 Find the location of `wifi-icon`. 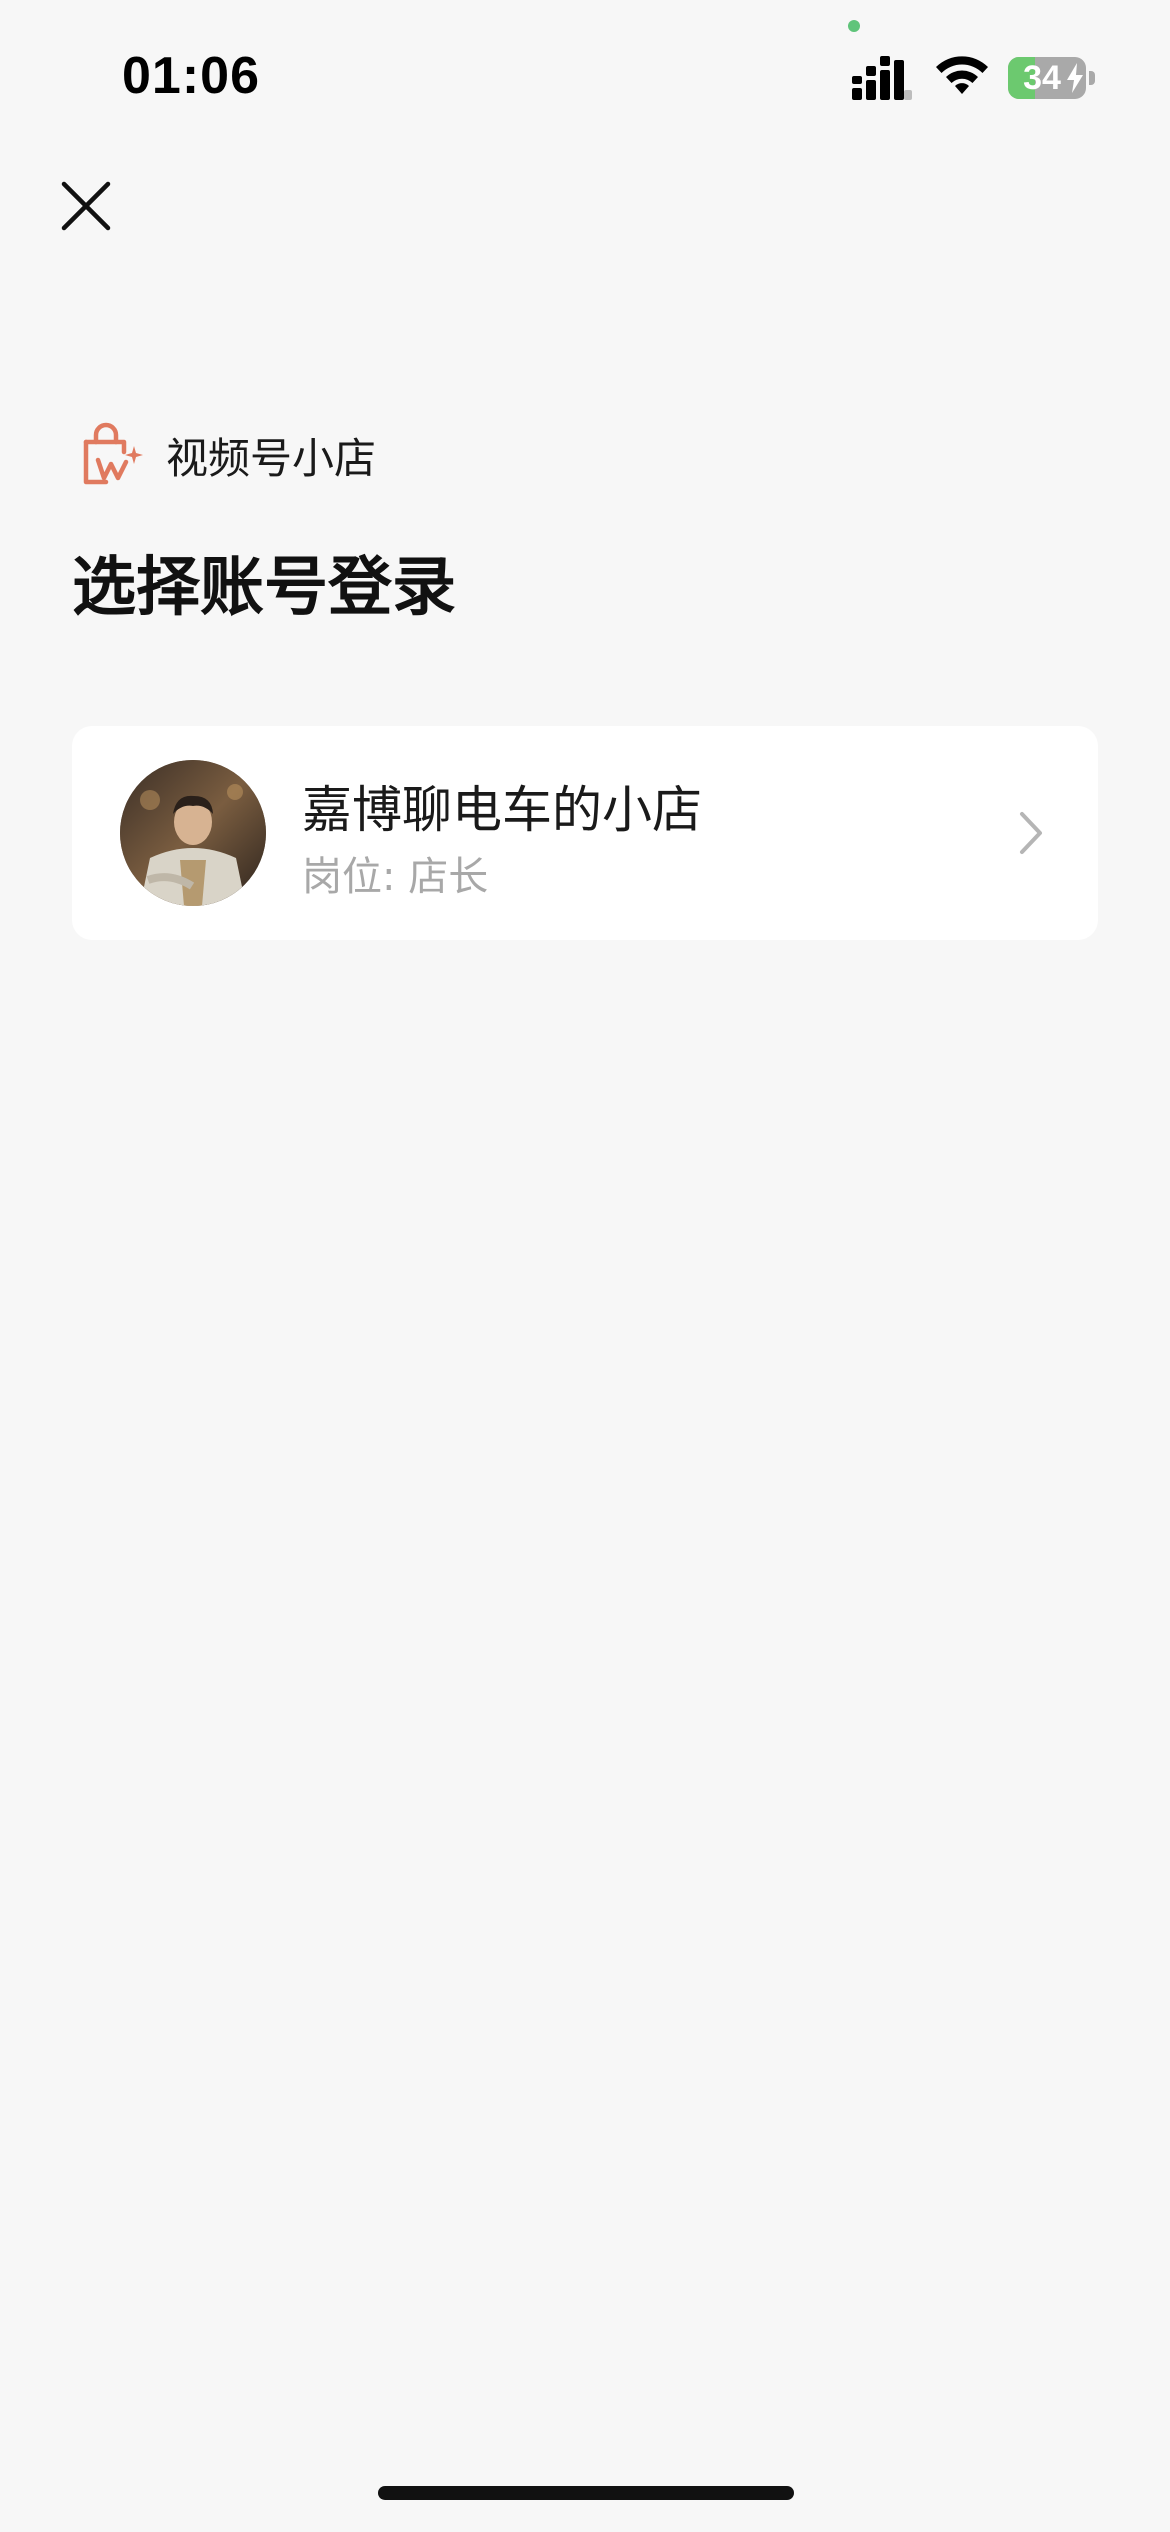

wifi-icon is located at coordinates (962, 75).